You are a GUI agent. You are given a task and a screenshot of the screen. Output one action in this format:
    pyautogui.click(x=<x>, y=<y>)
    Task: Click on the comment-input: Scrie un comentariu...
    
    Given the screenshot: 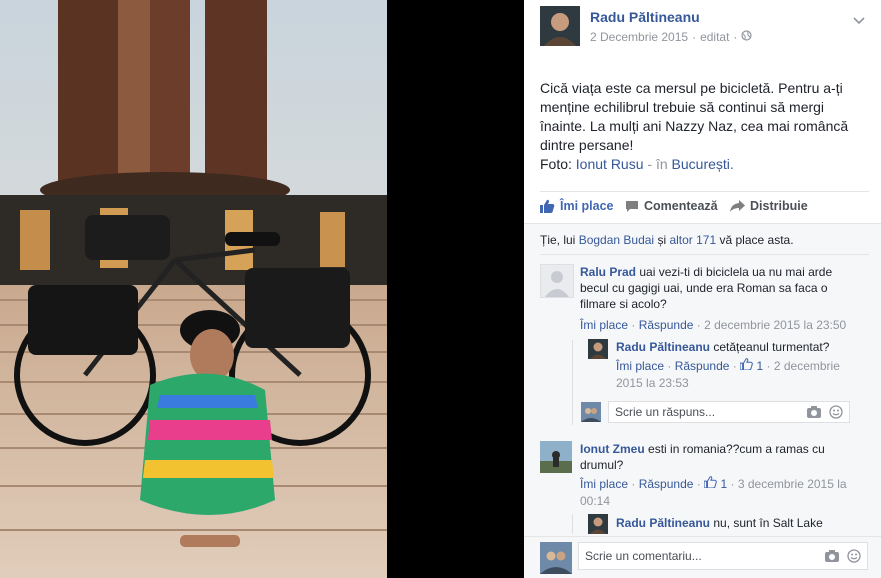 What is the action you would take?
    pyautogui.click(x=723, y=556)
    